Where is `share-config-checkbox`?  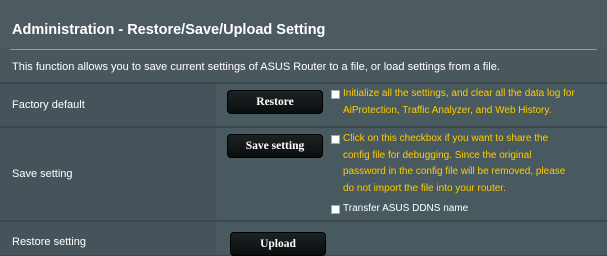 share-config-checkbox is located at coordinates (335, 139).